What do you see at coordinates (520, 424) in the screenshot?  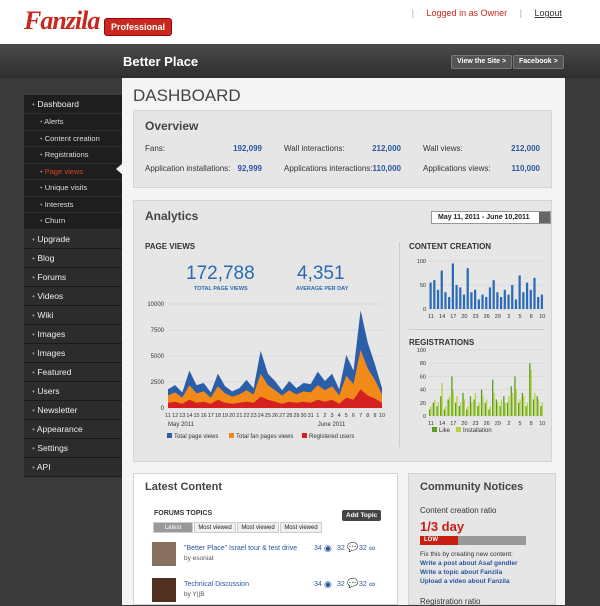 I see `x-tick-label: 5` at bounding box center [520, 424].